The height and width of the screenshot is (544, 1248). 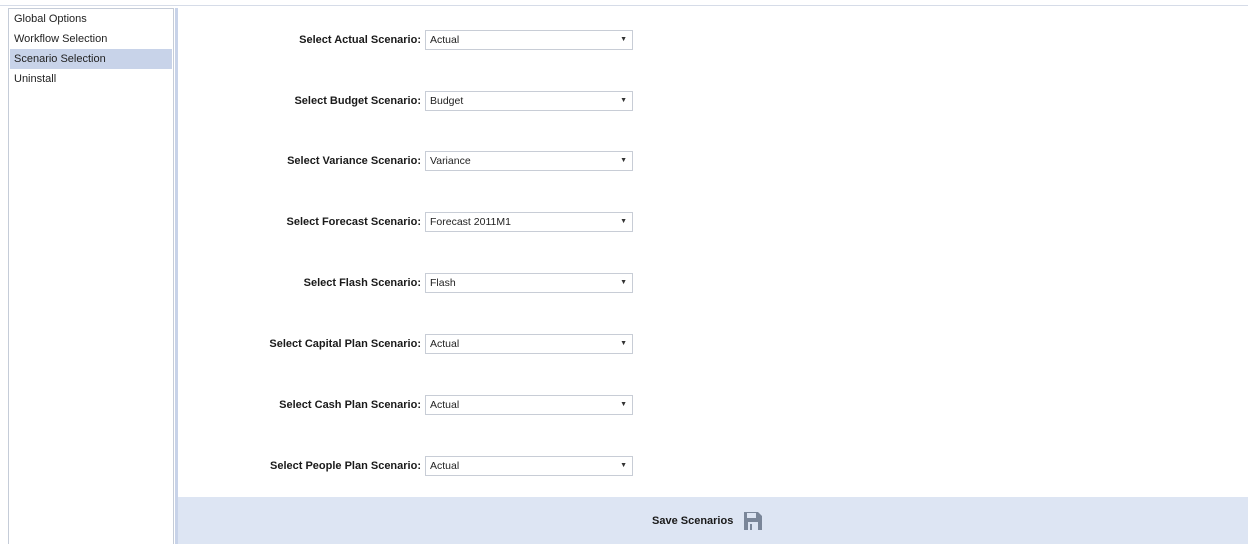 I want to click on sidebar-item-global-options: Global Options, so click(x=91, y=19).